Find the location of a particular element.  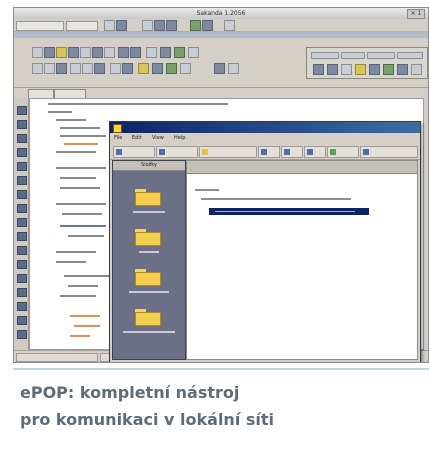

bold-icon is located at coordinates (37, 68).